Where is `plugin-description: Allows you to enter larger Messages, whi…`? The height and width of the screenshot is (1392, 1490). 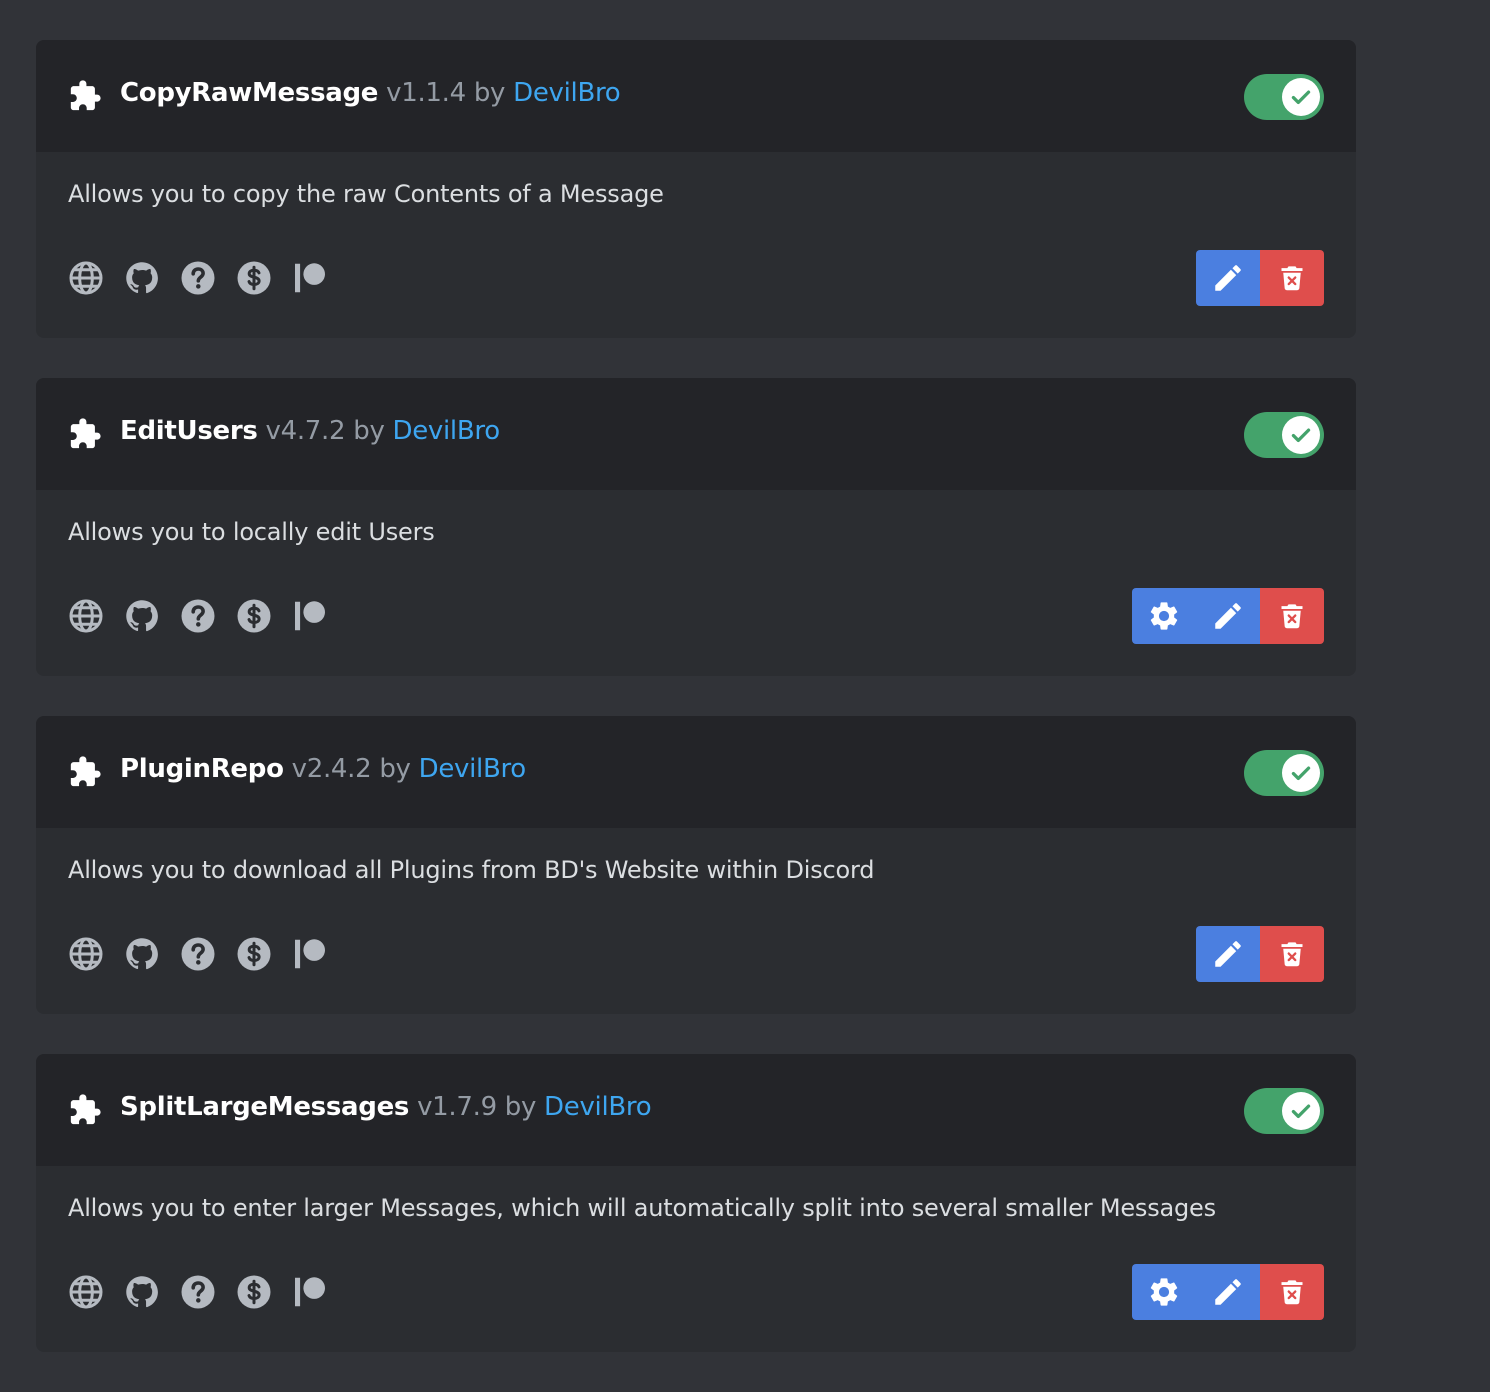
plugin-description: Allows you to enter larger Messages, whi… is located at coordinates (642, 1208).